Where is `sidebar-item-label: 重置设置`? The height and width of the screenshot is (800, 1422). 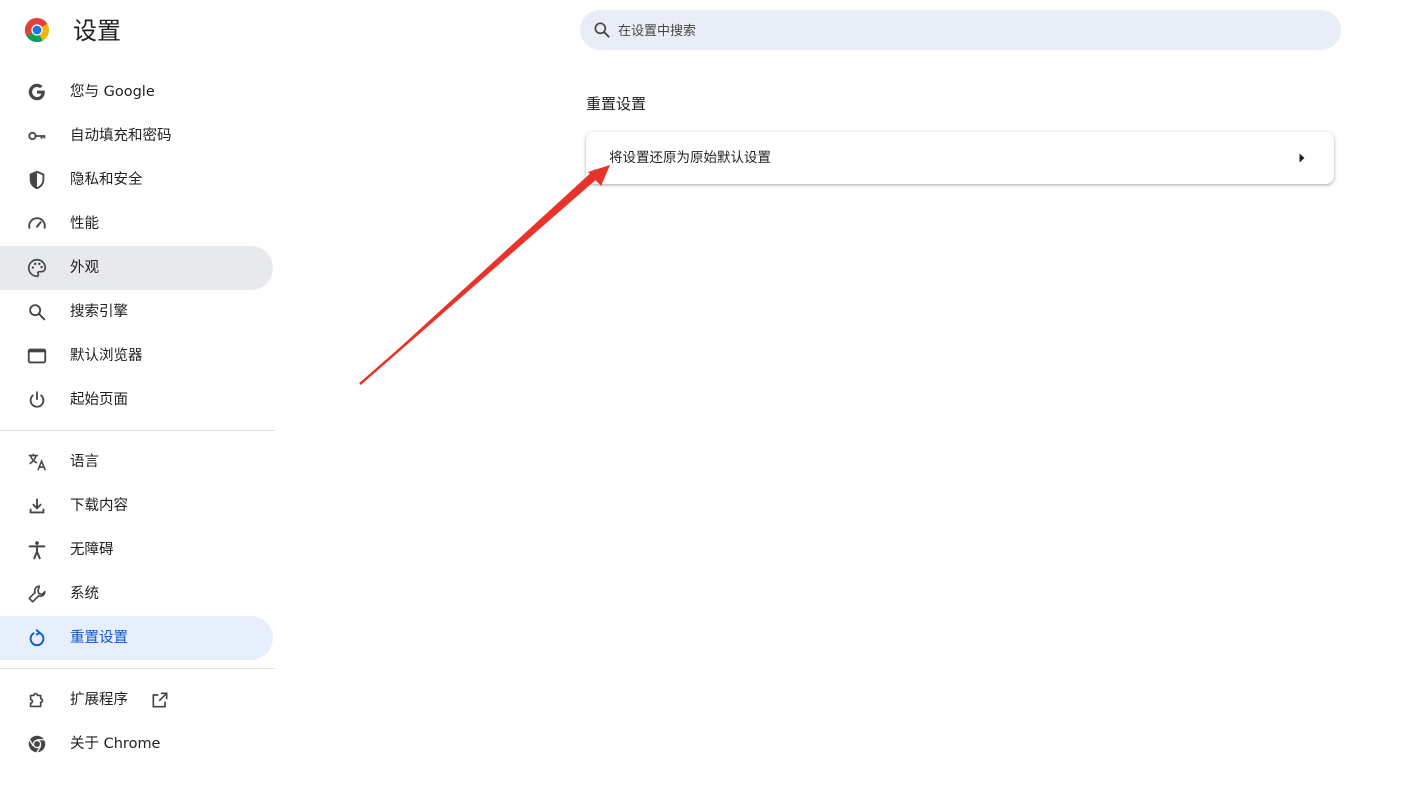
sidebar-item-label: 重置设置 is located at coordinates (99, 638).